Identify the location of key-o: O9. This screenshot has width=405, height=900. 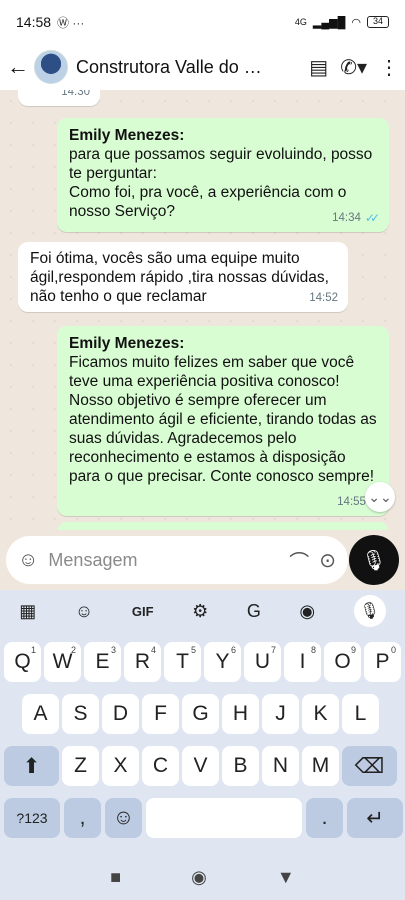
(342, 662).